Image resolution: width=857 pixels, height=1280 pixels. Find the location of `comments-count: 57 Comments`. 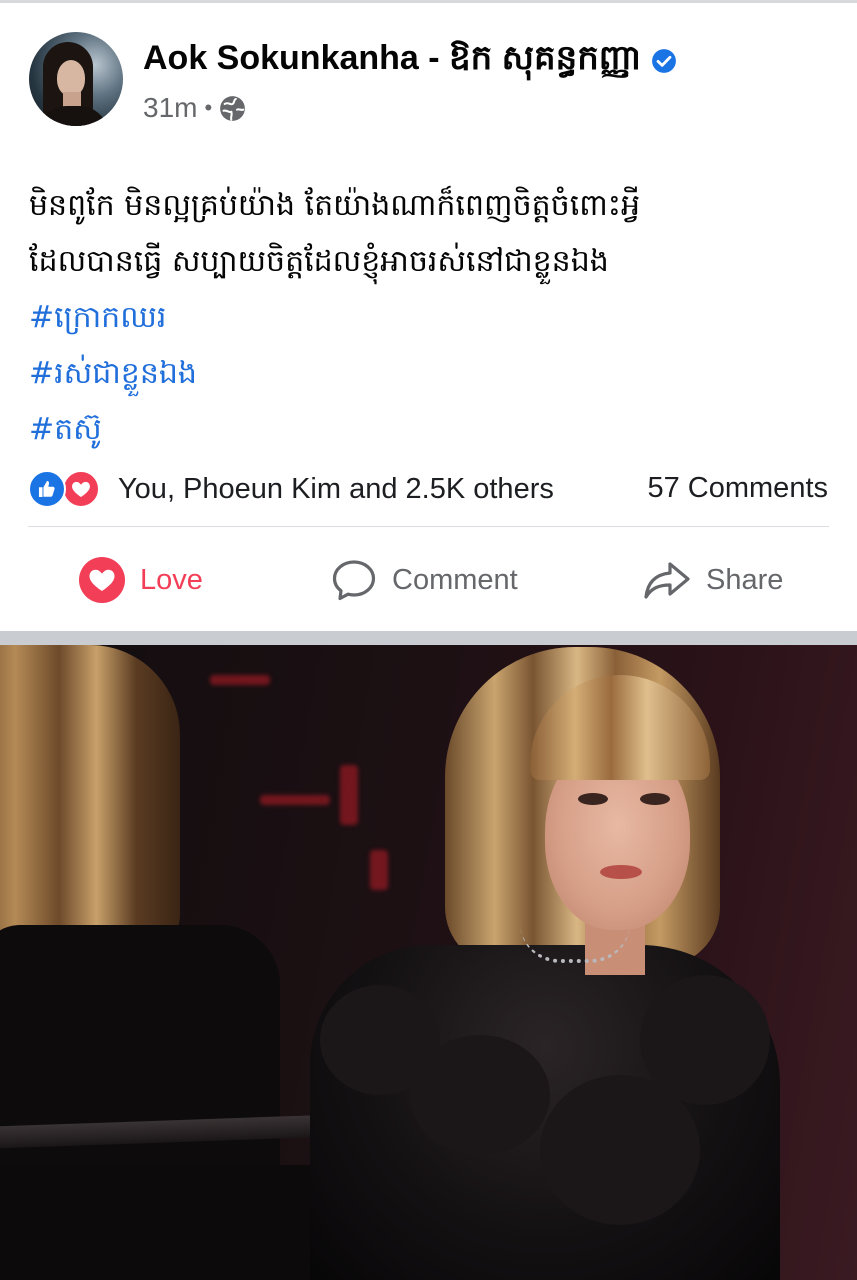

comments-count: 57 Comments is located at coordinates (737, 488).